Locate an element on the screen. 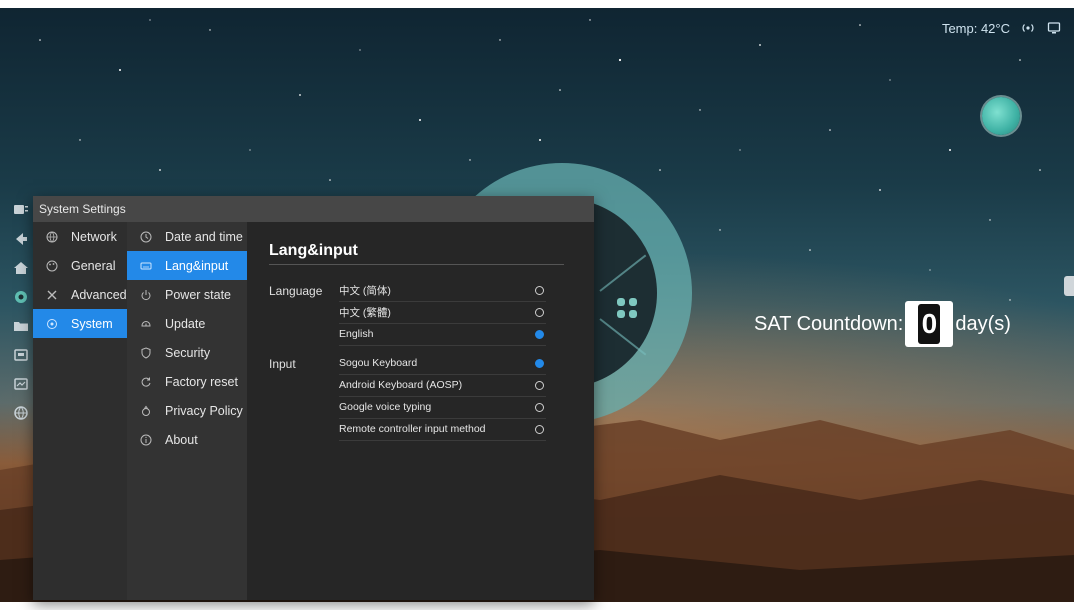 This screenshot has width=1074, height=610. settings-app-icon is located at coordinates (21, 209).